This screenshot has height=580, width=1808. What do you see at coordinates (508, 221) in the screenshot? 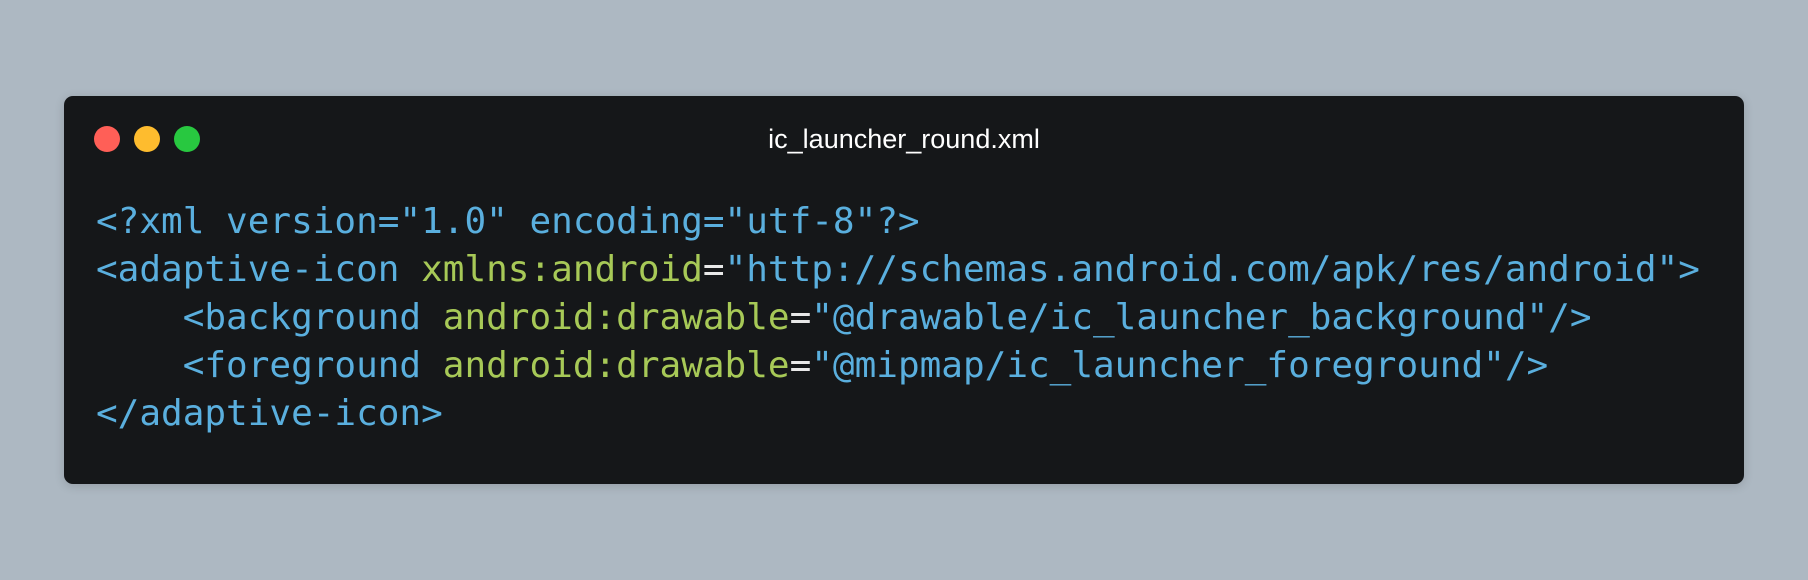
I see `xml-declaration: <?xml version="1.0" encoding="utf-8"?>` at bounding box center [508, 221].